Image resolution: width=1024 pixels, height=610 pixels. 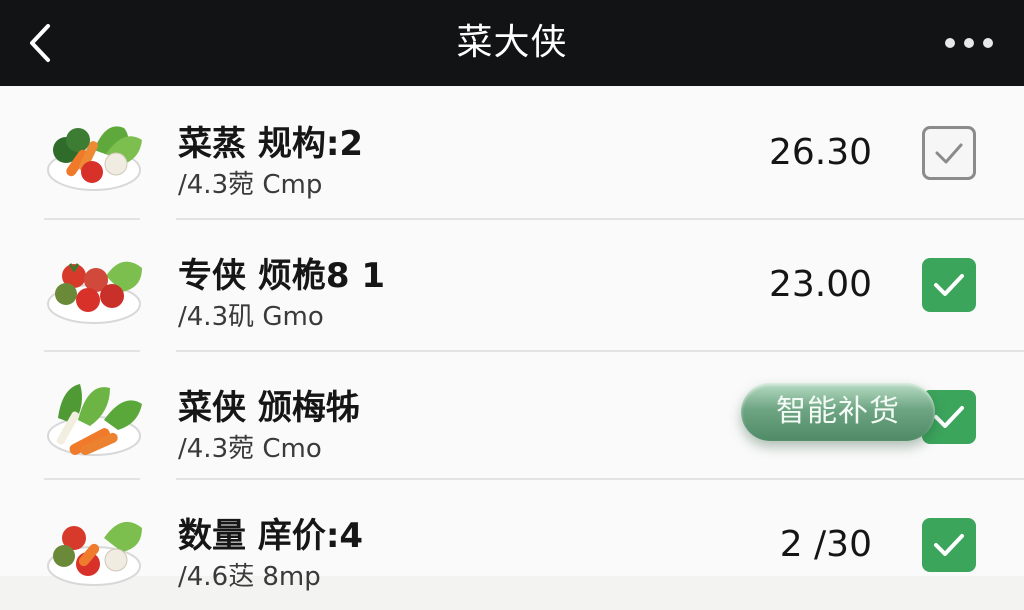 I want to click on item-spec: /4.3菀 Cmp, so click(x=250, y=185).